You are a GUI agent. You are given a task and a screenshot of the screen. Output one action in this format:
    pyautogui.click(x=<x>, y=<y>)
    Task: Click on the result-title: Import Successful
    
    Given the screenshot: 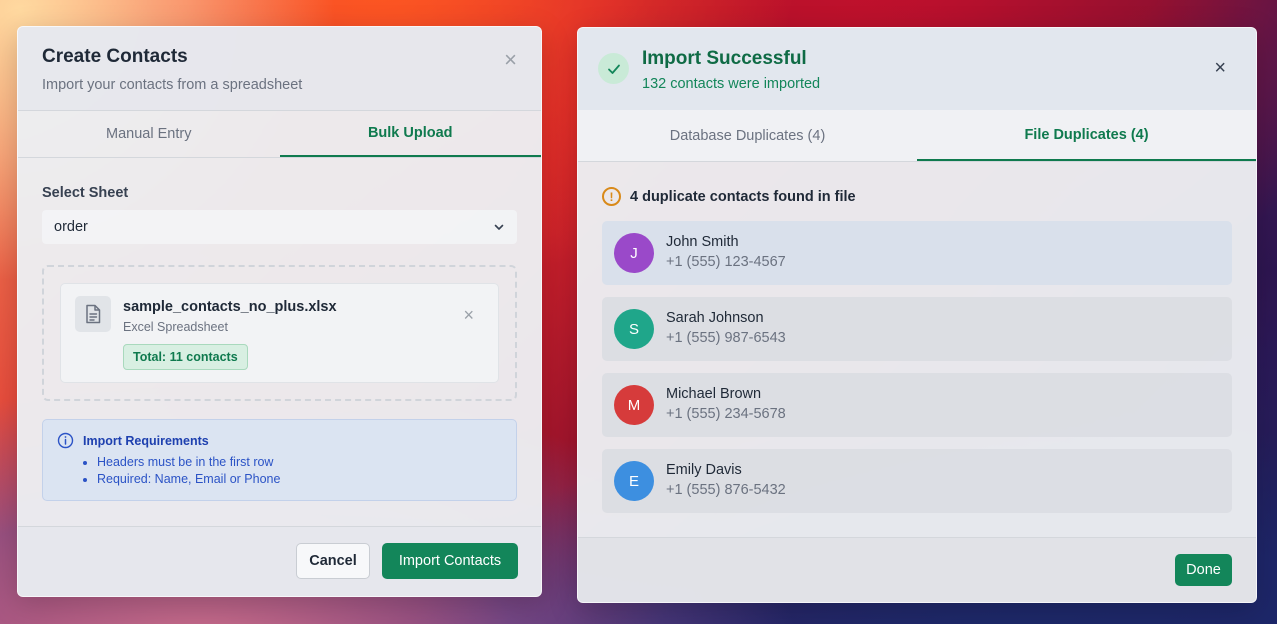 What is the action you would take?
    pyautogui.click(x=724, y=58)
    